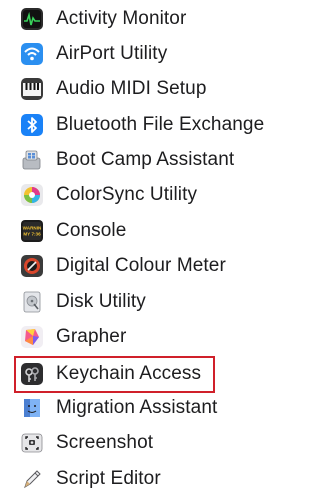  I want to click on keychain-icon, so click(32, 374).